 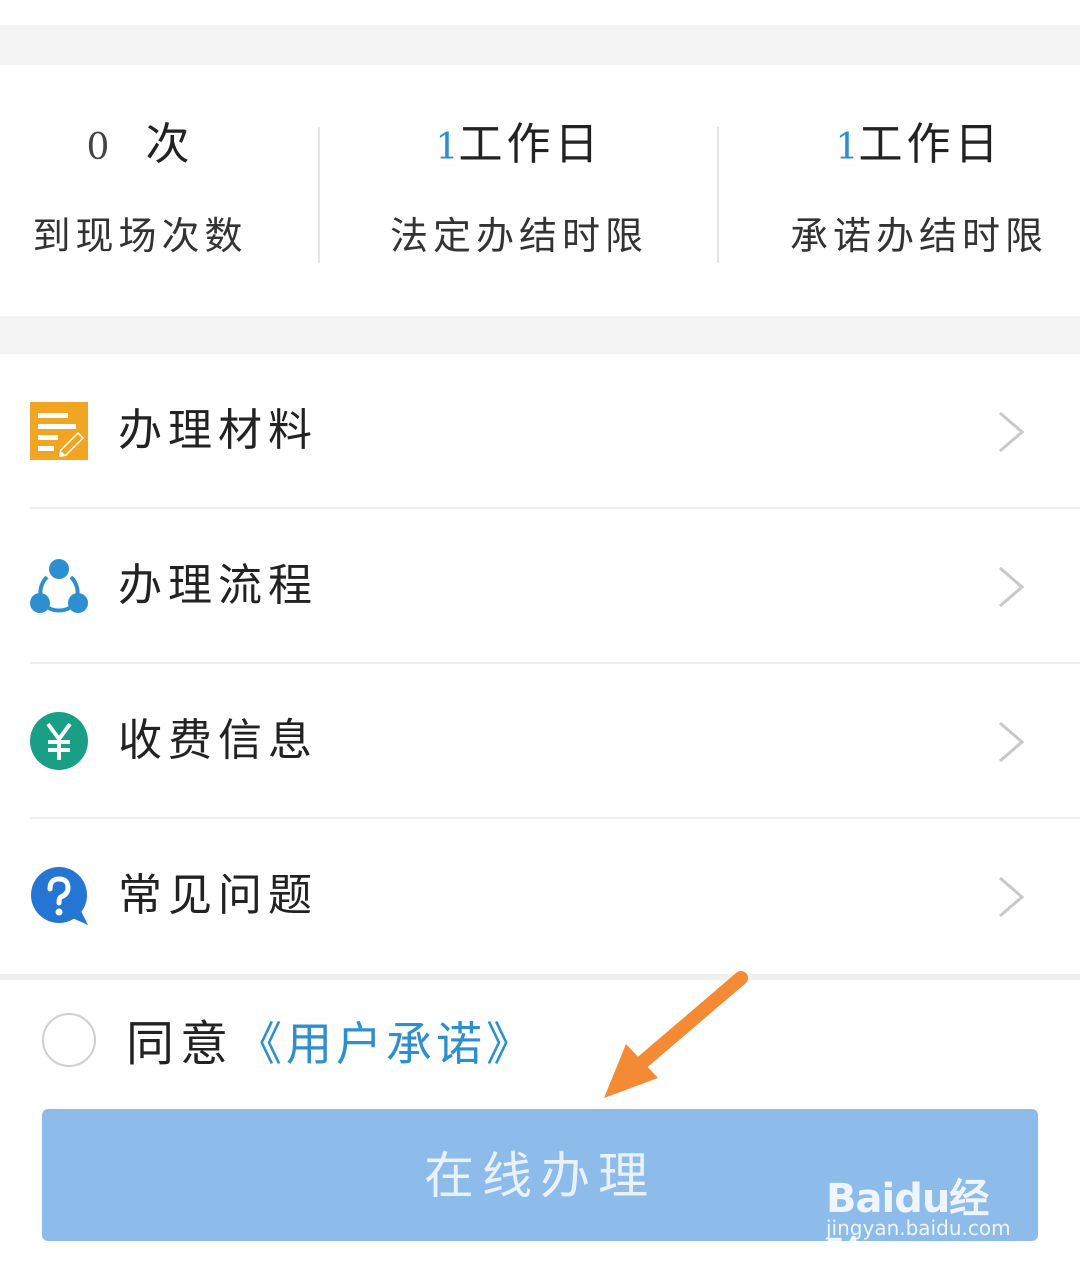 I want to click on agreement-row: 同意 《用户承诺》, so click(x=540, y=1035).